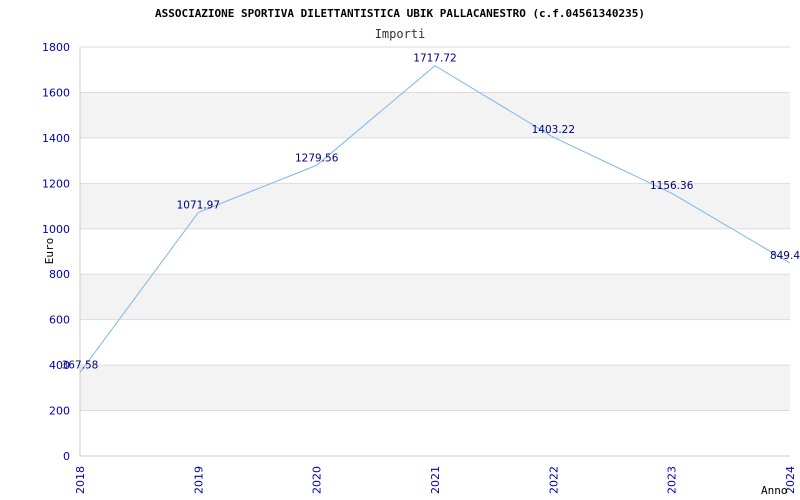 Image resolution: width=800 pixels, height=500 pixels. I want to click on y-tick-label: 600, so click(59, 320).